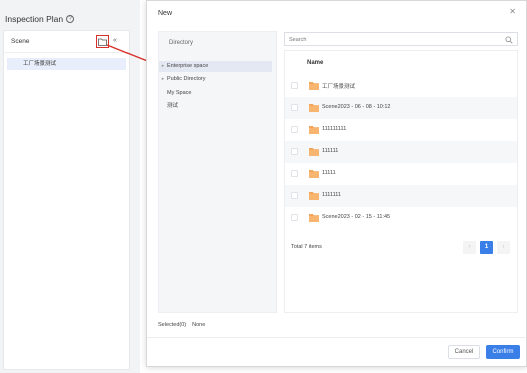  Describe the element at coordinates (34, 19) in the screenshot. I see `page-title-text: Inspection Plan` at that location.